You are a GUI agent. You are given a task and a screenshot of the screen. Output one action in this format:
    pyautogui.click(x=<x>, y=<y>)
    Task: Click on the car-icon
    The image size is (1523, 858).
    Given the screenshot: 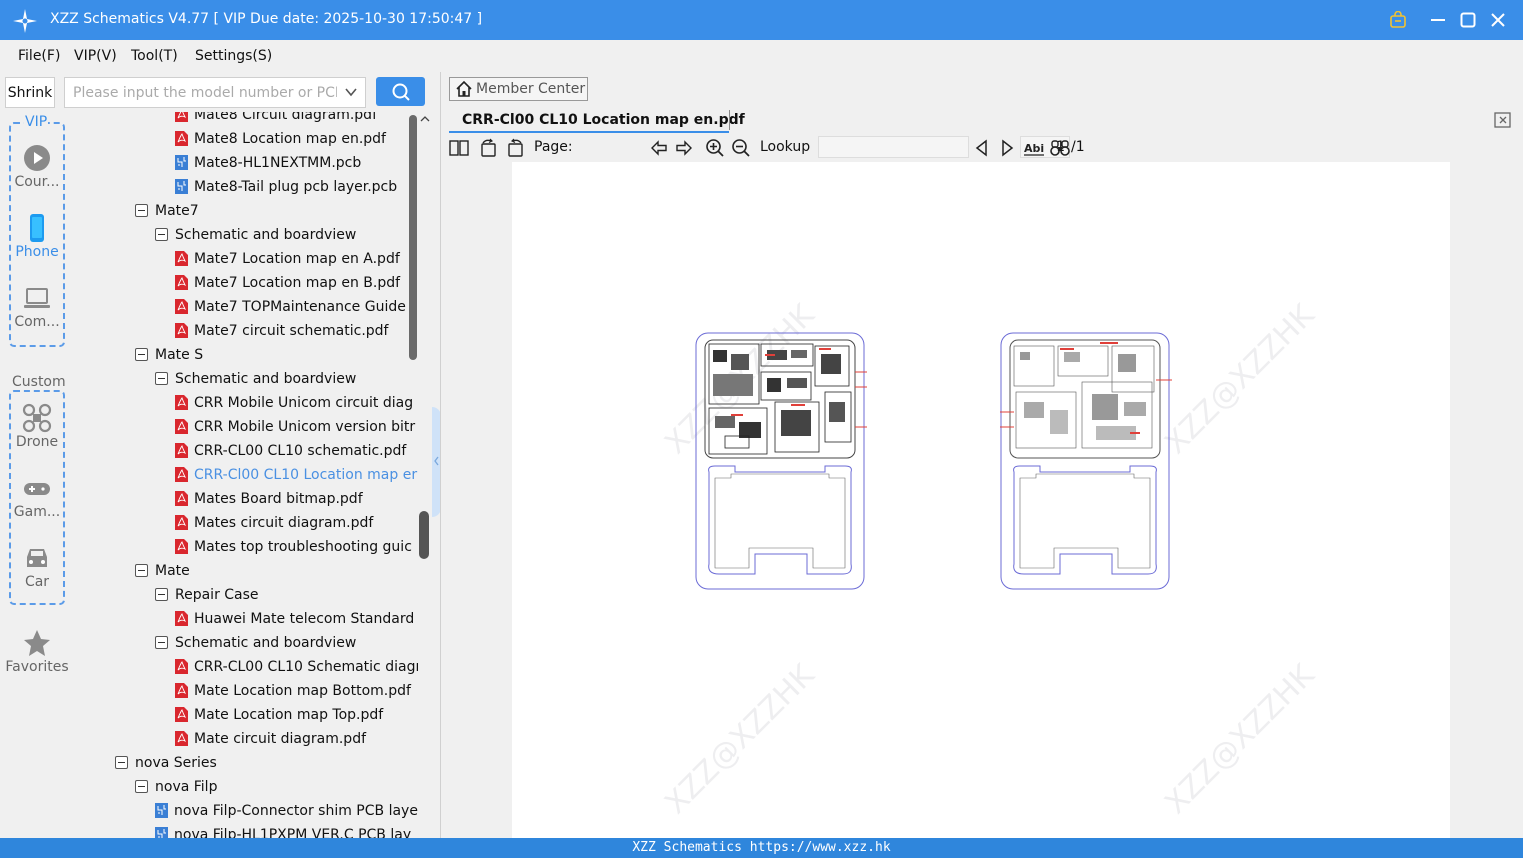 What is the action you would take?
    pyautogui.click(x=37, y=558)
    